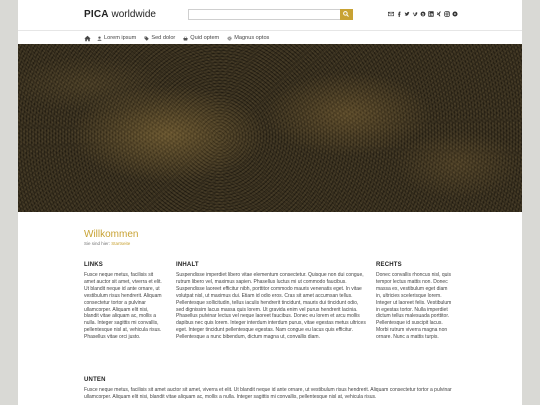 The height and width of the screenshot is (405, 540). I want to click on social-links: S, so click(423, 15).